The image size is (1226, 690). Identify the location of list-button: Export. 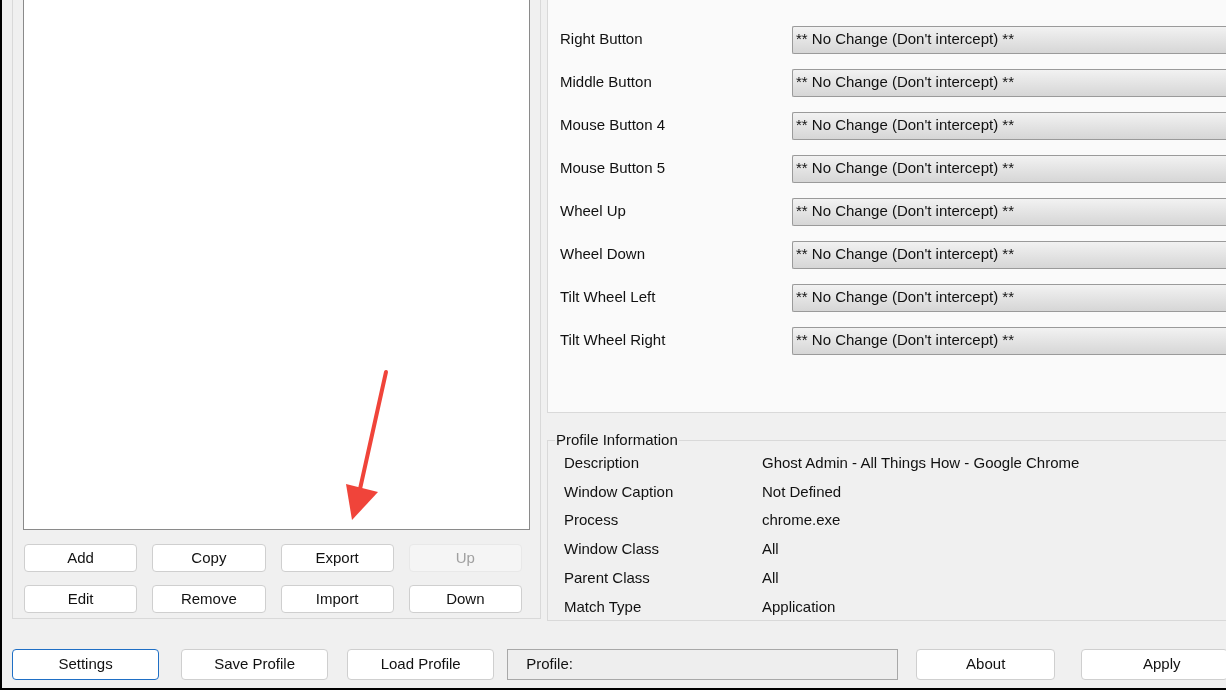
(337, 558).